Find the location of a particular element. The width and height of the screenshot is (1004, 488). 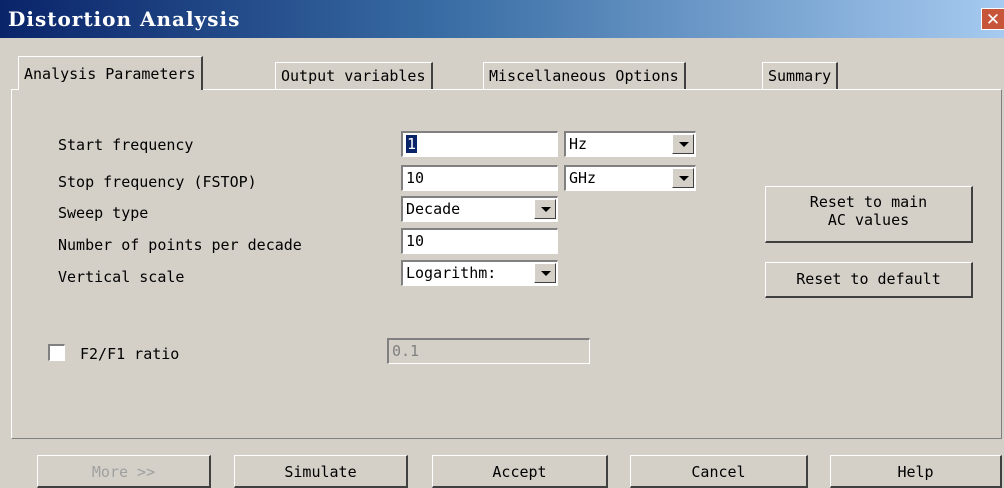

sweep-type-label: Sweep type is located at coordinates (103, 213).